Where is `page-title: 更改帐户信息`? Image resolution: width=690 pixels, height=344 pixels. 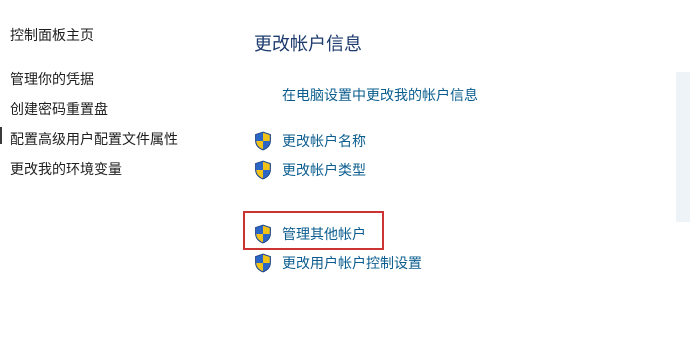
page-title: 更改帐户信息 is located at coordinates (308, 44).